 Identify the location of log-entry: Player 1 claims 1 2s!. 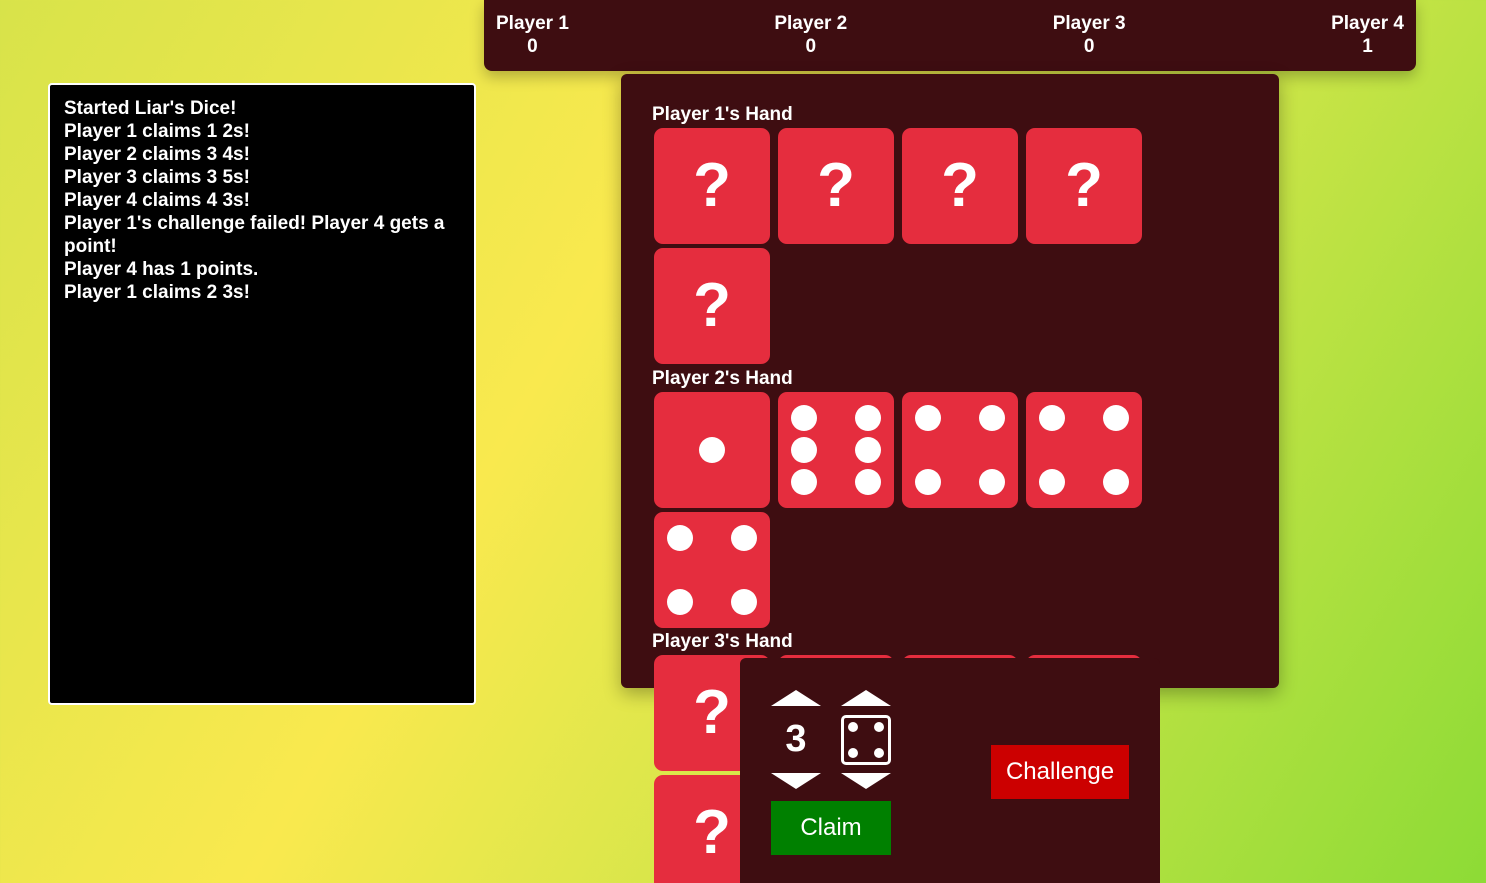
(157, 131).